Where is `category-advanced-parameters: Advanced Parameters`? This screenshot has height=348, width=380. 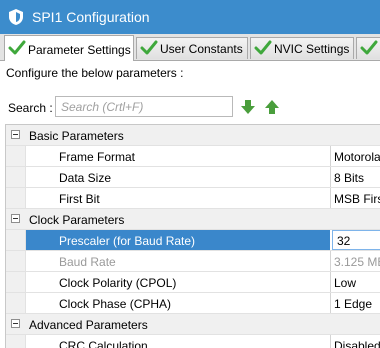 category-advanced-parameters: Advanced Parameters is located at coordinates (193, 324).